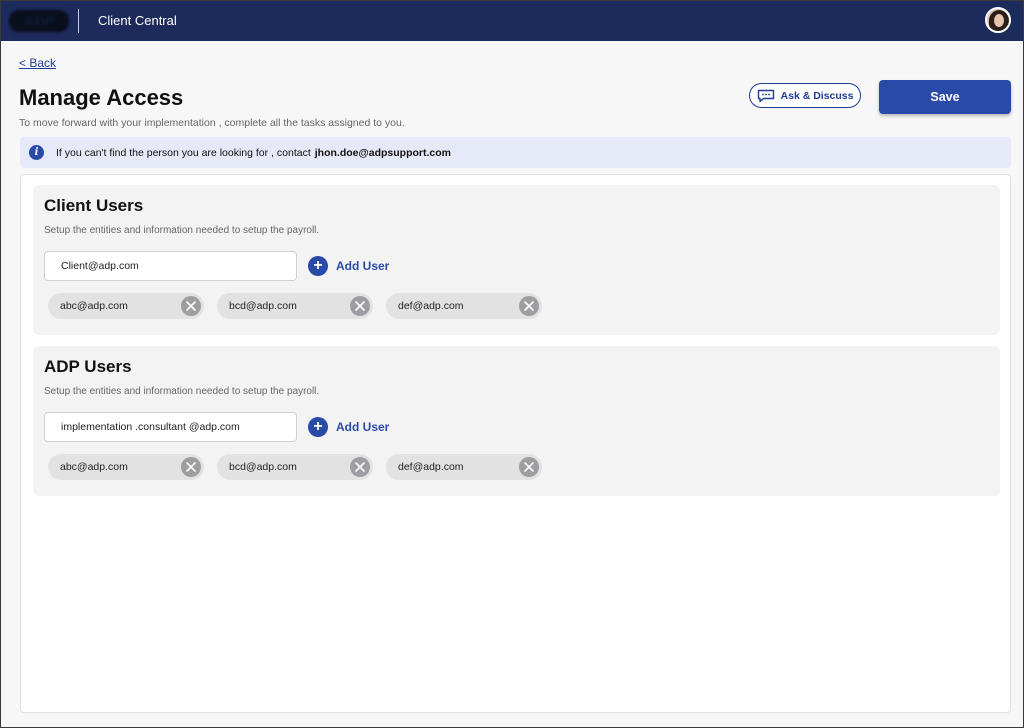 This screenshot has width=1024, height=728. Describe the element at coordinates (101, 97) in the screenshot. I see `page-title: Manage Access` at that location.